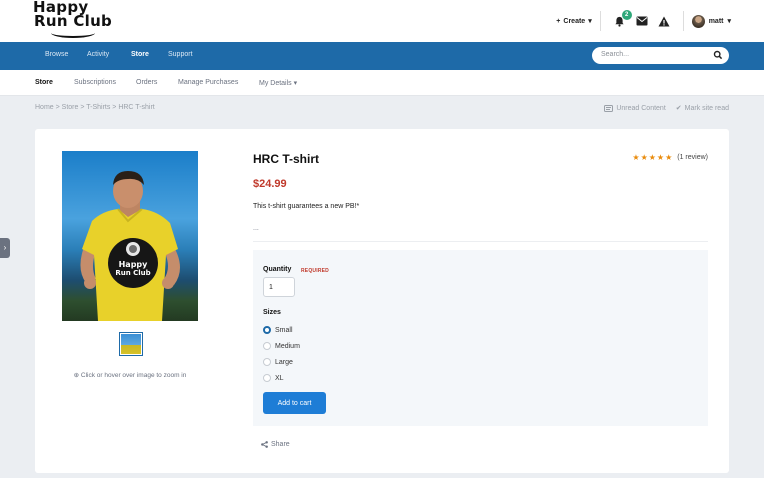 This screenshot has width=764, height=478. I want to click on avatar, so click(698, 21).